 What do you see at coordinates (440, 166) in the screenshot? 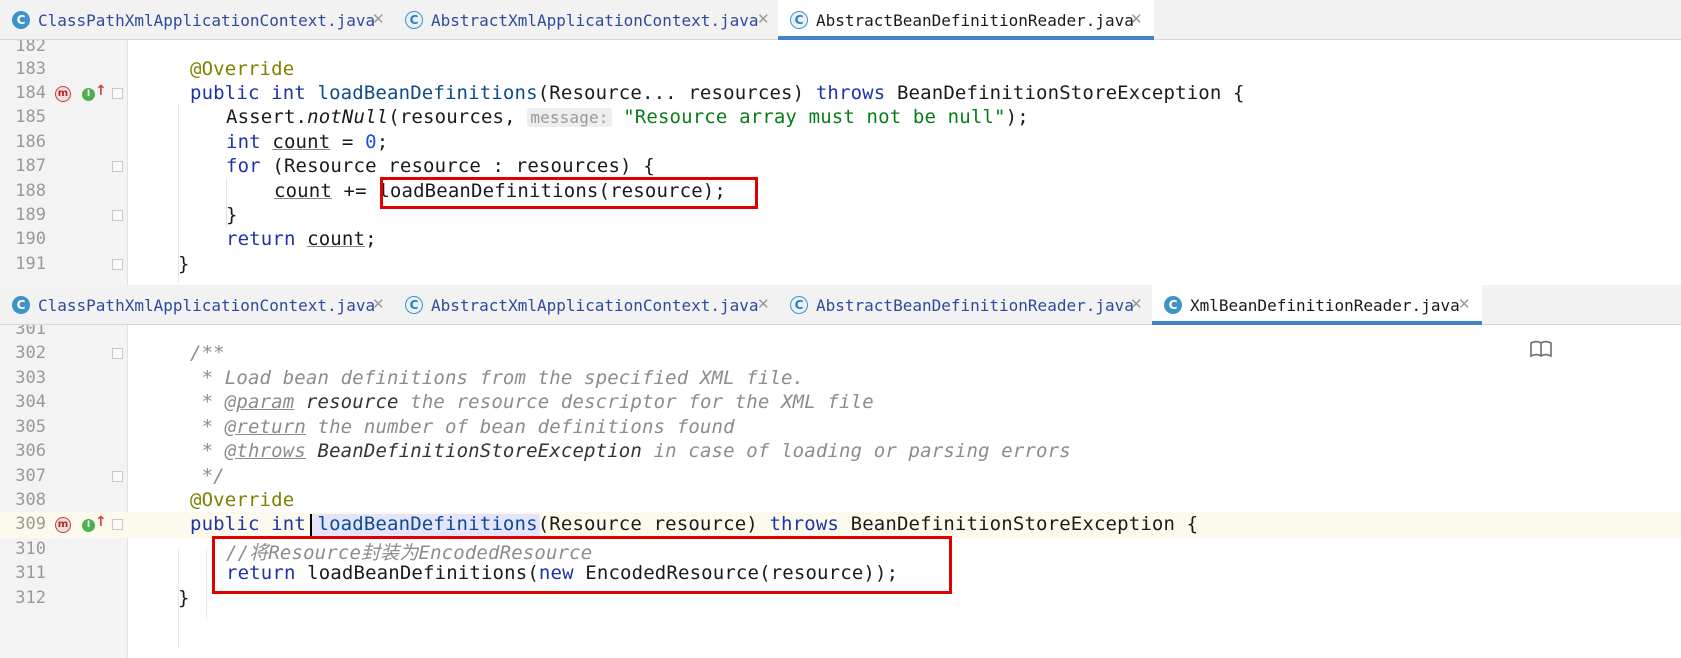
I see `code-text: for (Resource resource : resources) {` at bounding box center [440, 166].